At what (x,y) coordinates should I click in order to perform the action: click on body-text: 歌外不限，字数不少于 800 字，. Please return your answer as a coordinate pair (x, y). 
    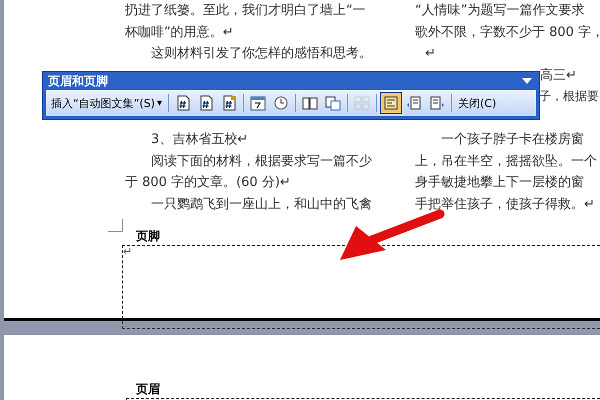
    Looking at the image, I should click on (507, 32).